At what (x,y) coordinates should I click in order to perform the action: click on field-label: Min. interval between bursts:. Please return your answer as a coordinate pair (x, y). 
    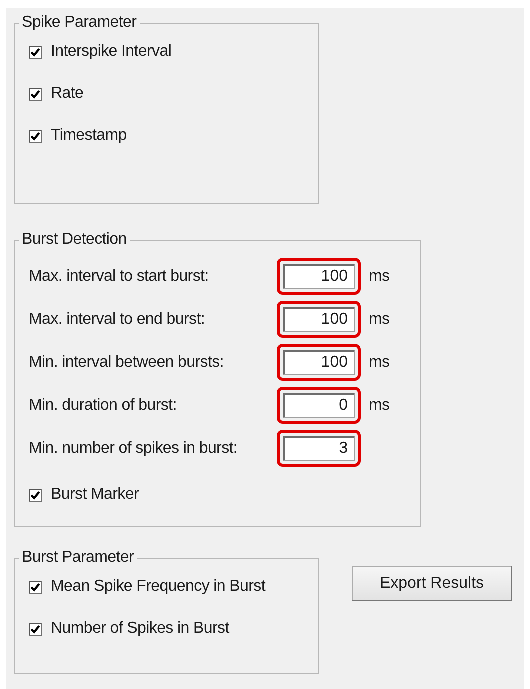
    Looking at the image, I should click on (127, 363).